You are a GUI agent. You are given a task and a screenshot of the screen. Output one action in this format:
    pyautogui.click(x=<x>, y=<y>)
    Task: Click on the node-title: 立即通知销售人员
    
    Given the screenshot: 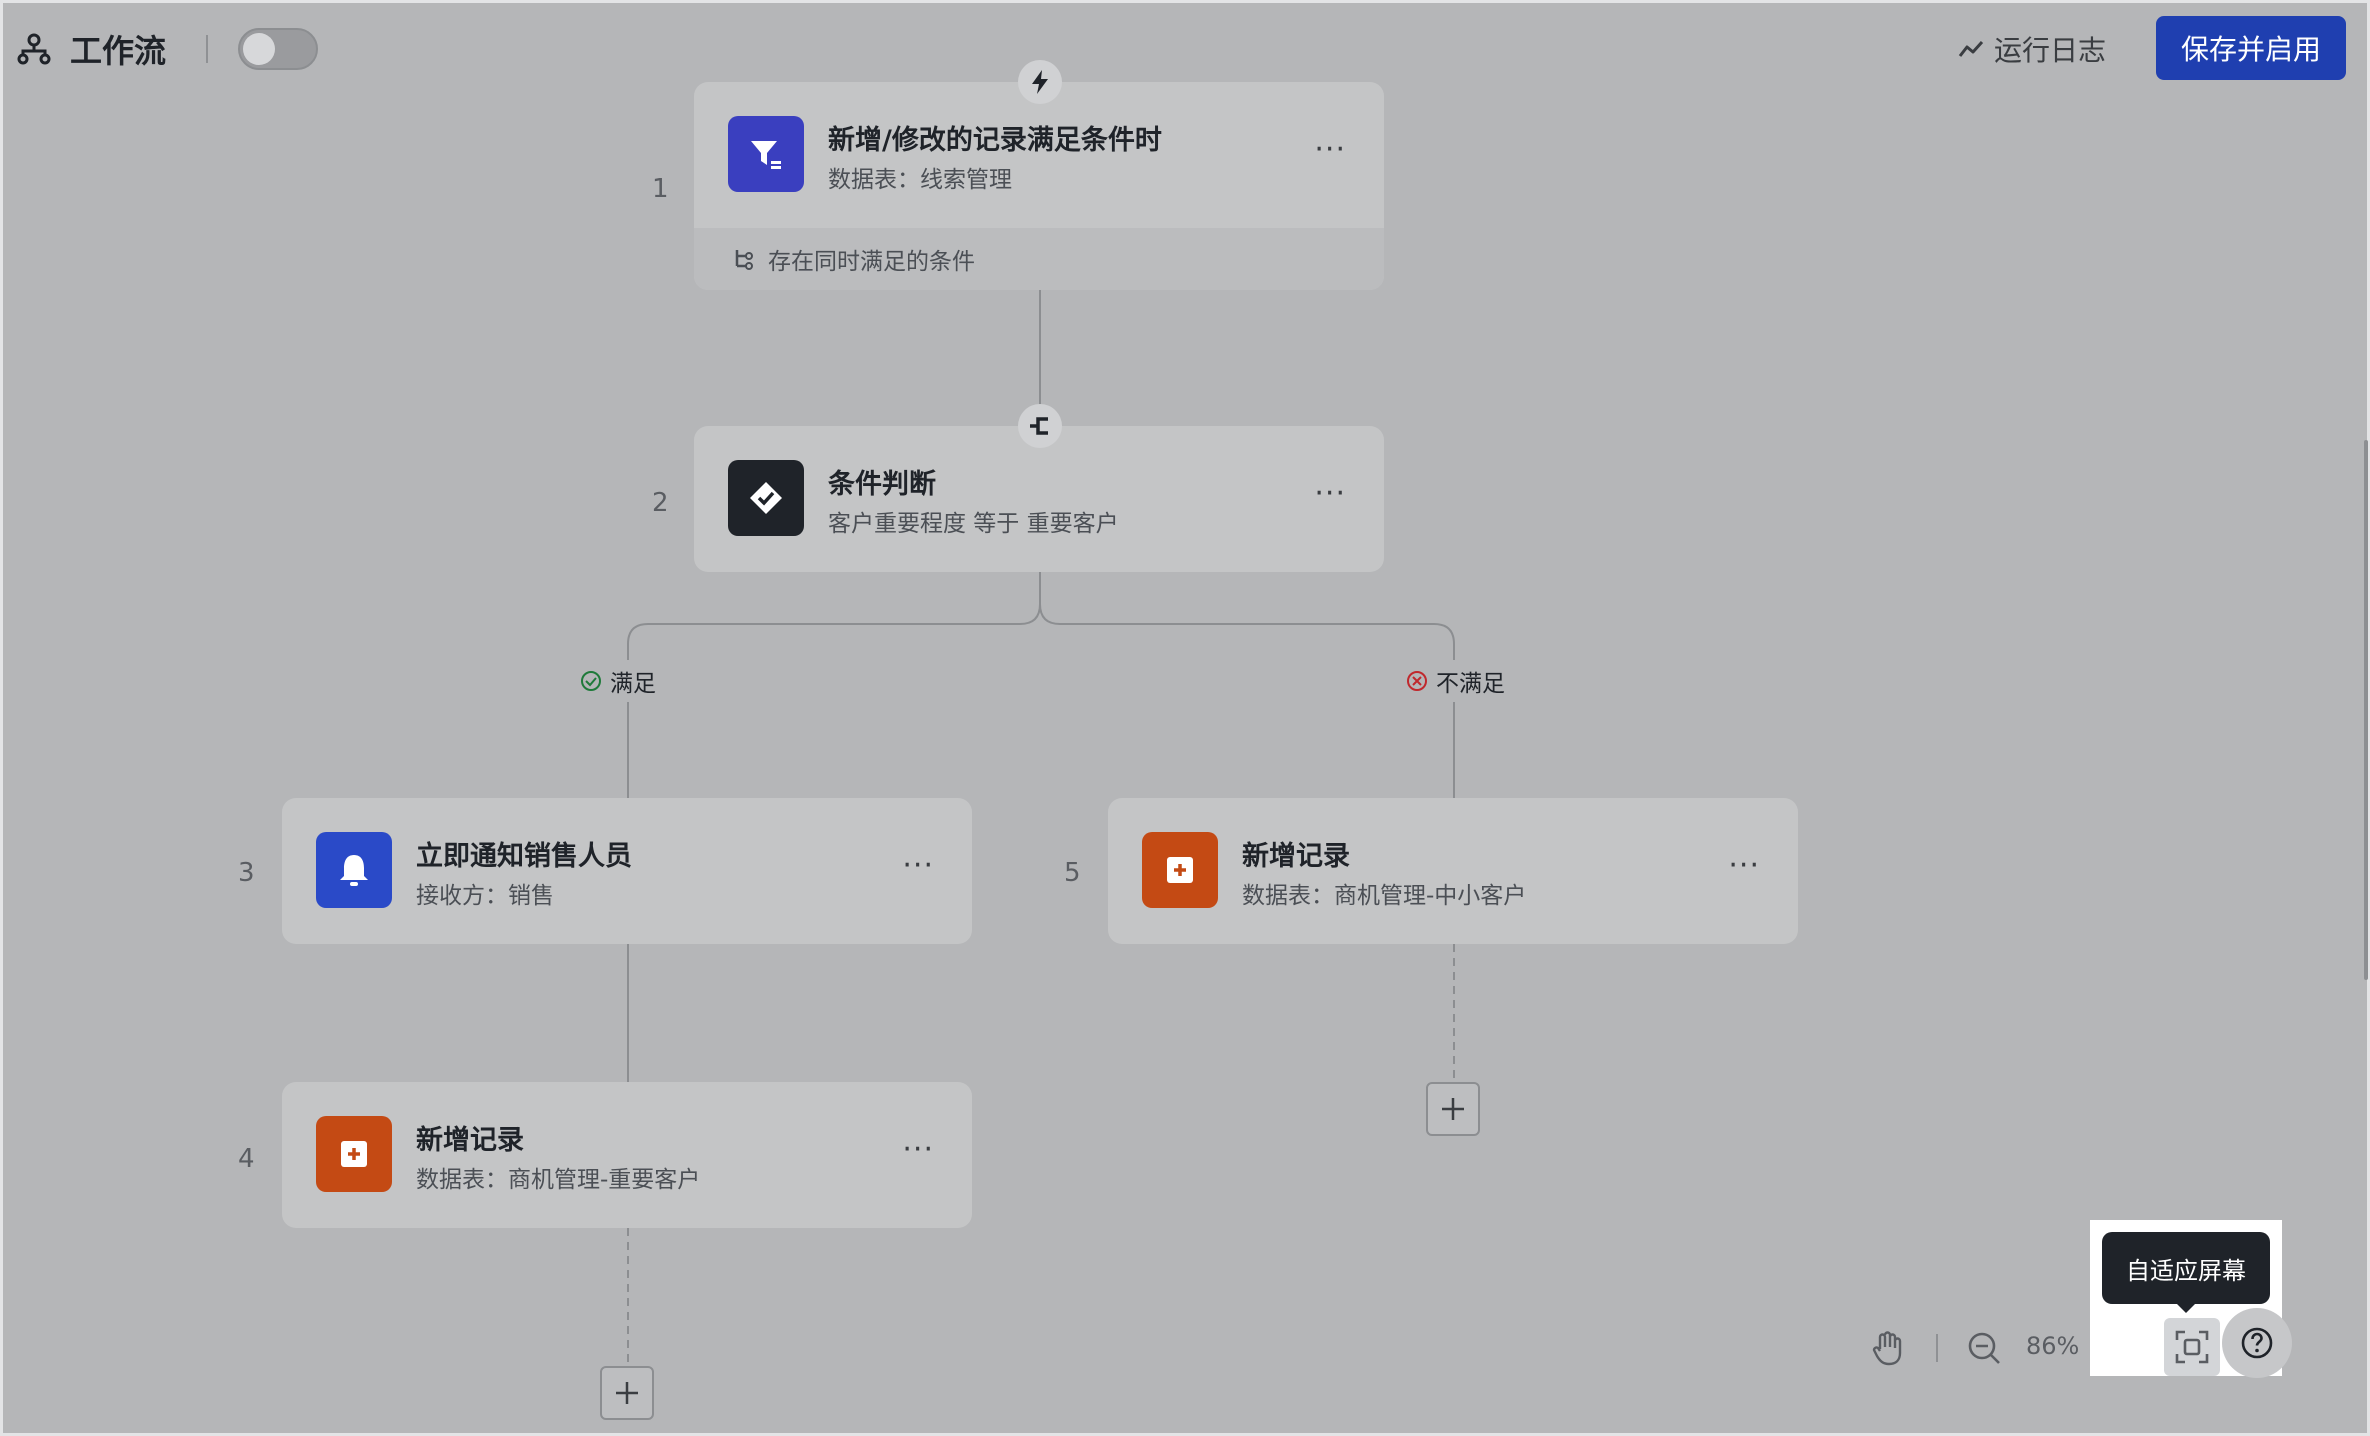 What is the action you would take?
    pyautogui.click(x=524, y=856)
    